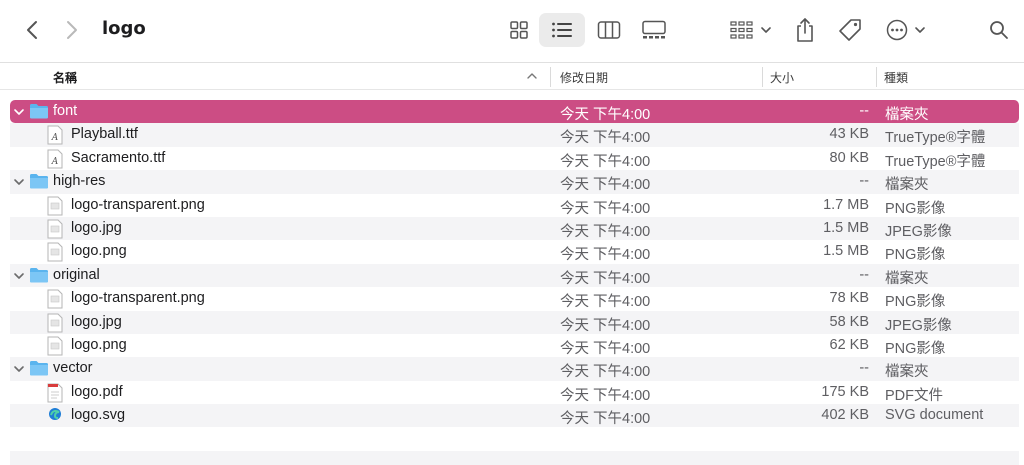 This screenshot has width=1024, height=465. What do you see at coordinates (918, 231) in the screenshot?
I see `file-kind: JPEG影像` at bounding box center [918, 231].